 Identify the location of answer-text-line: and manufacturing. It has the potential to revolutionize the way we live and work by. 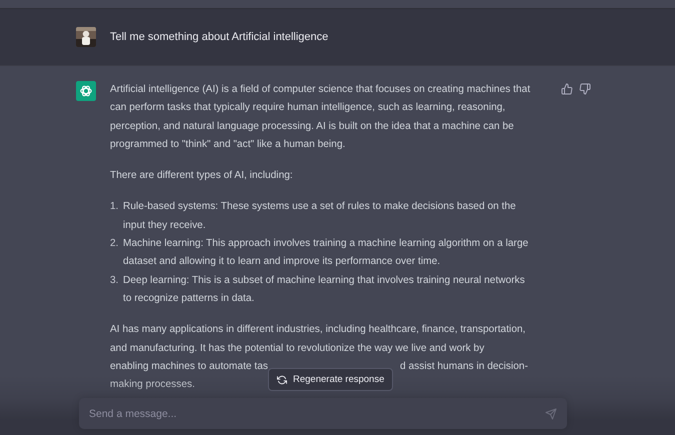
(297, 349).